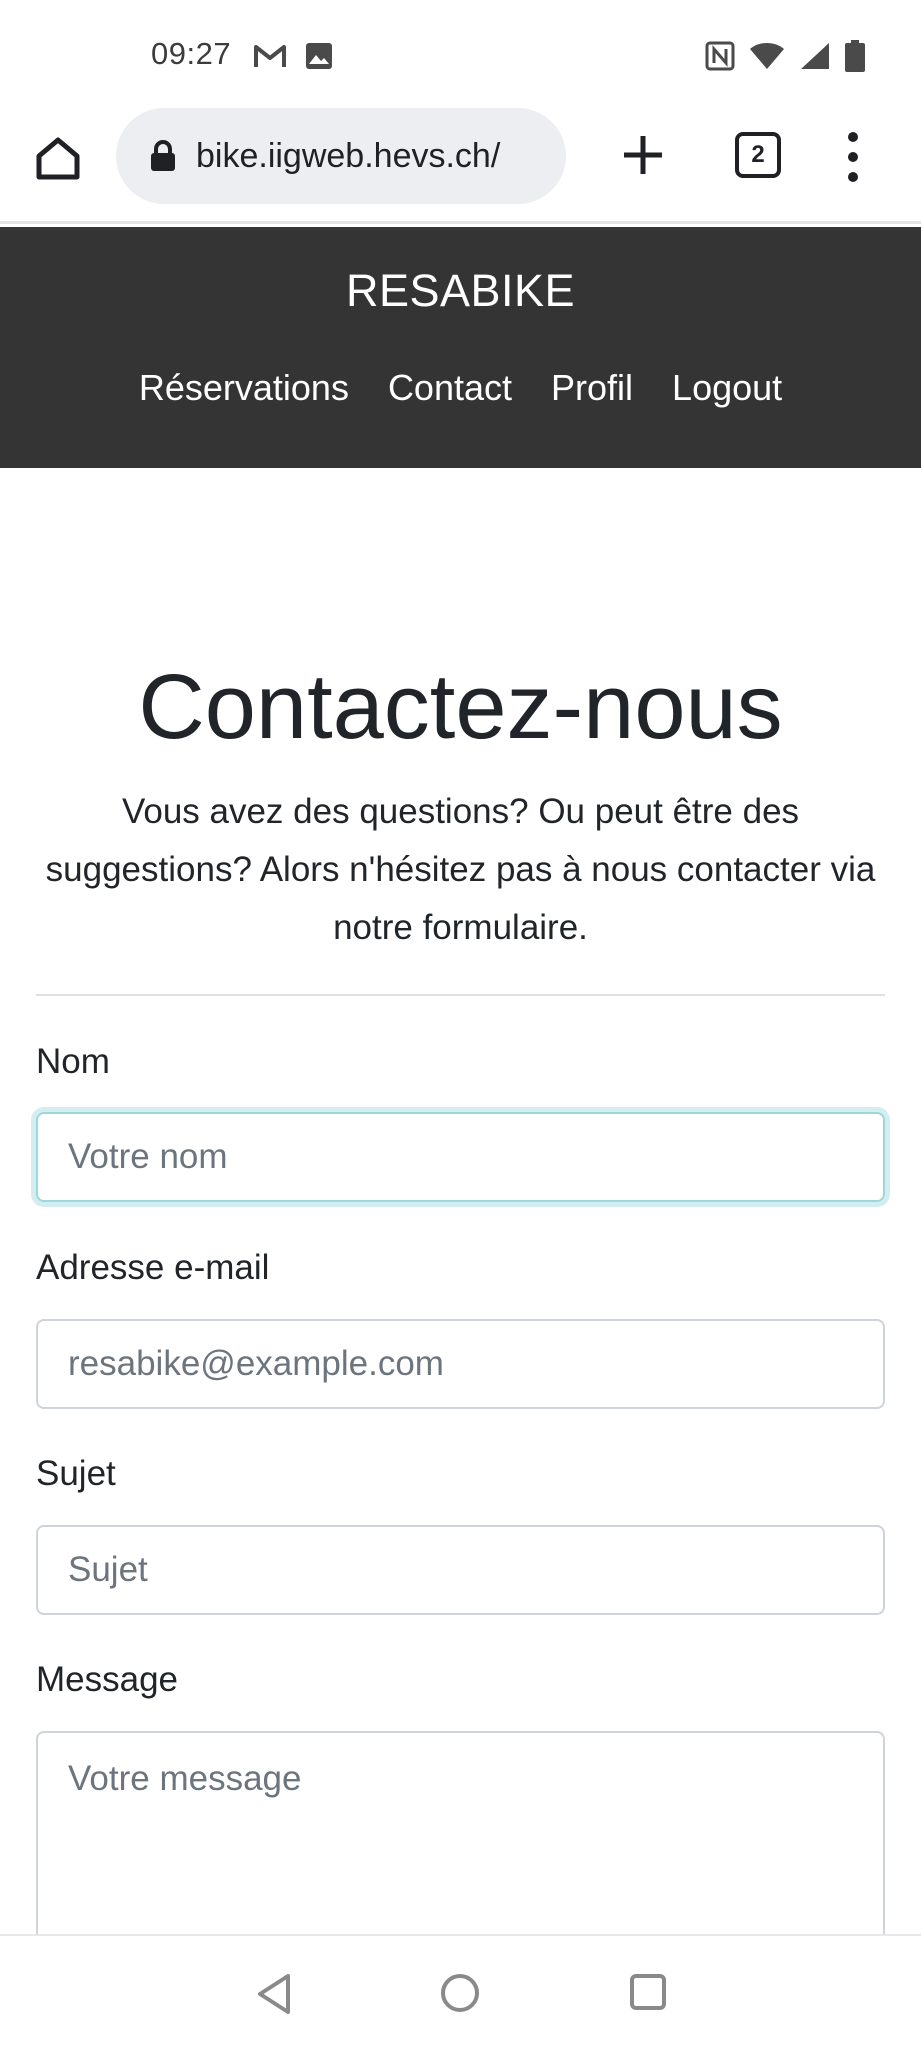 The image size is (921, 2048). I want to click on plus-icon, so click(643, 155).